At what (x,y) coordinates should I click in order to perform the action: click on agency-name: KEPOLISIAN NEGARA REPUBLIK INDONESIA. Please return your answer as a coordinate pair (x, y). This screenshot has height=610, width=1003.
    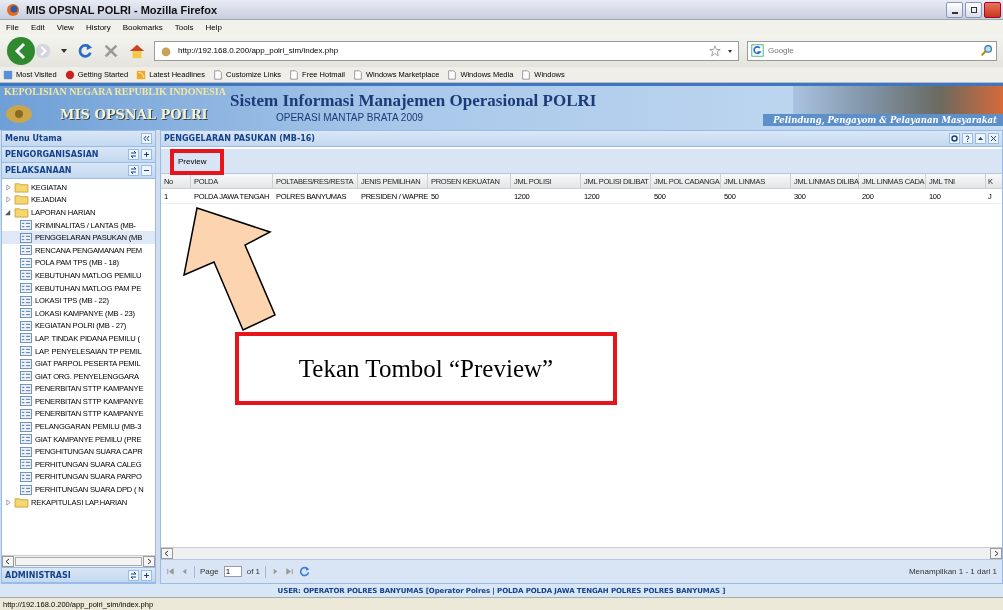
    Looking at the image, I should click on (115, 92).